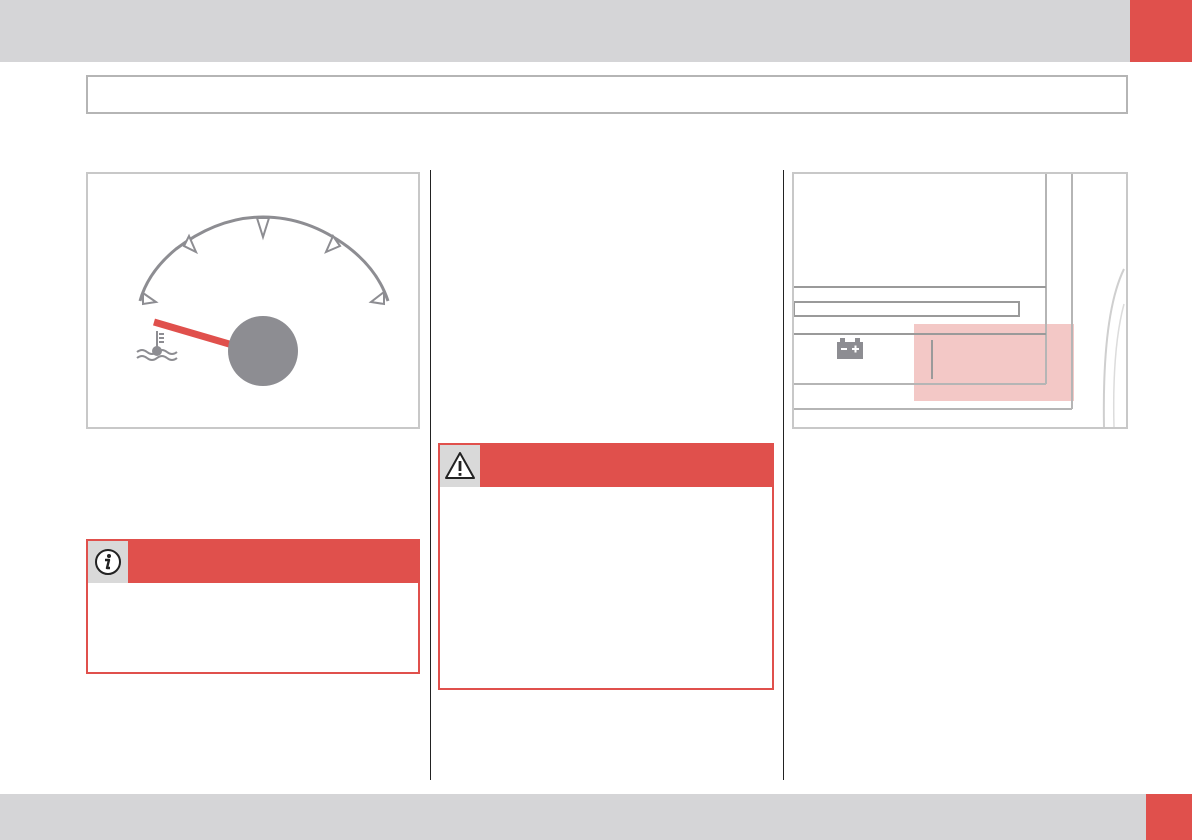  What do you see at coordinates (850, 348) in the screenshot?
I see `battery-icon` at bounding box center [850, 348].